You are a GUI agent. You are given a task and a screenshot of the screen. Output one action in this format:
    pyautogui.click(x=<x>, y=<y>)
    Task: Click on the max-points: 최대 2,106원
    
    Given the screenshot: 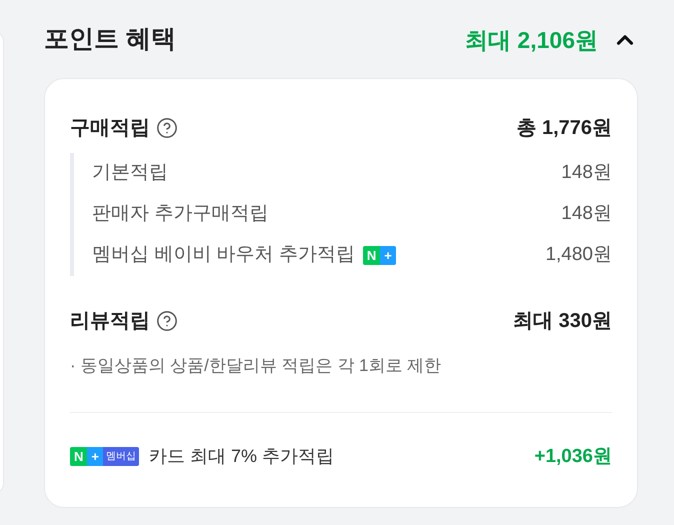 What is the action you would take?
    pyautogui.click(x=531, y=40)
    